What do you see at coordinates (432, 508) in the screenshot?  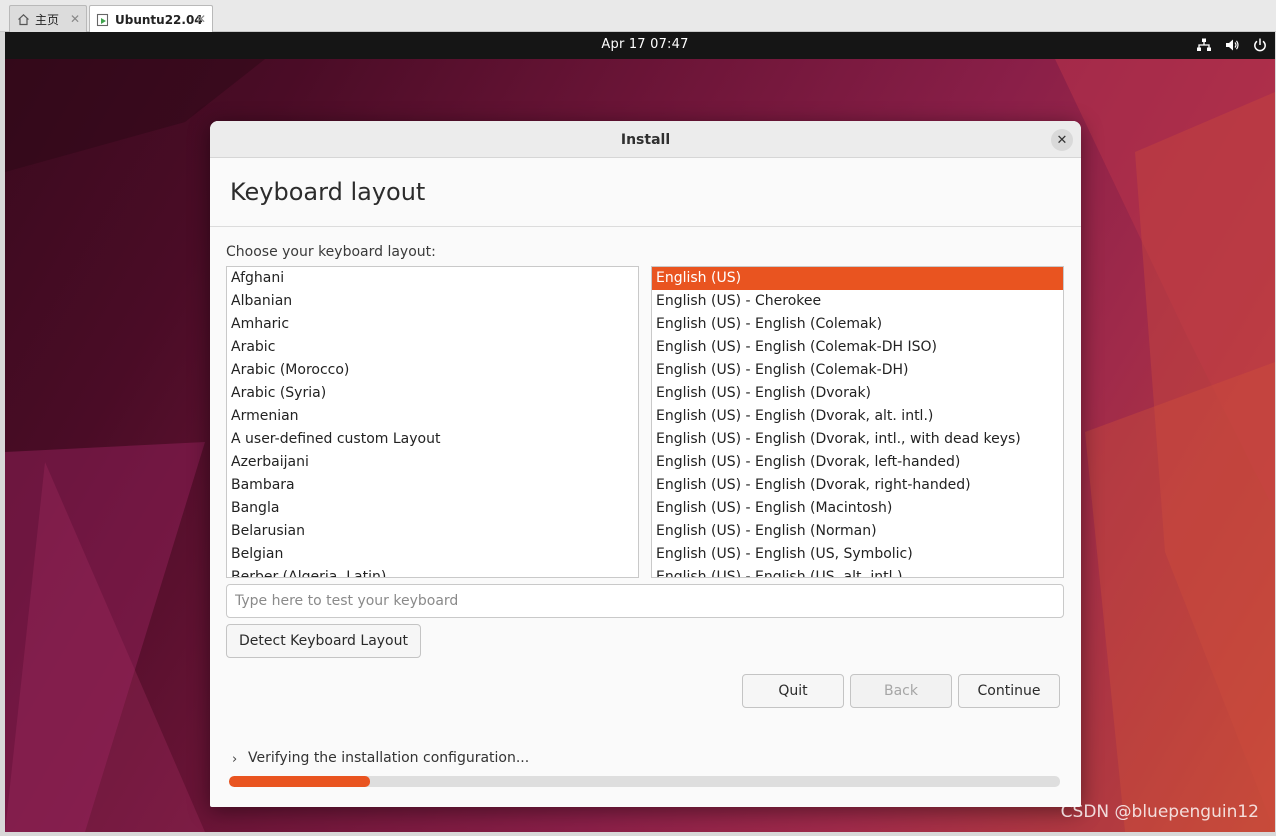 I see `layout-list-item: Bangla` at bounding box center [432, 508].